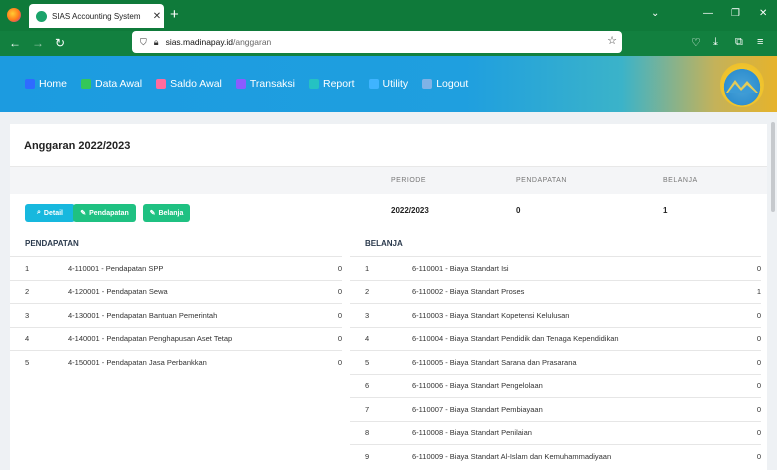 This screenshot has width=777, height=470. What do you see at coordinates (555, 291) in the screenshot?
I see `table-row: 2 6-110002 - Biaya Standart Proses 1` at bounding box center [555, 291].